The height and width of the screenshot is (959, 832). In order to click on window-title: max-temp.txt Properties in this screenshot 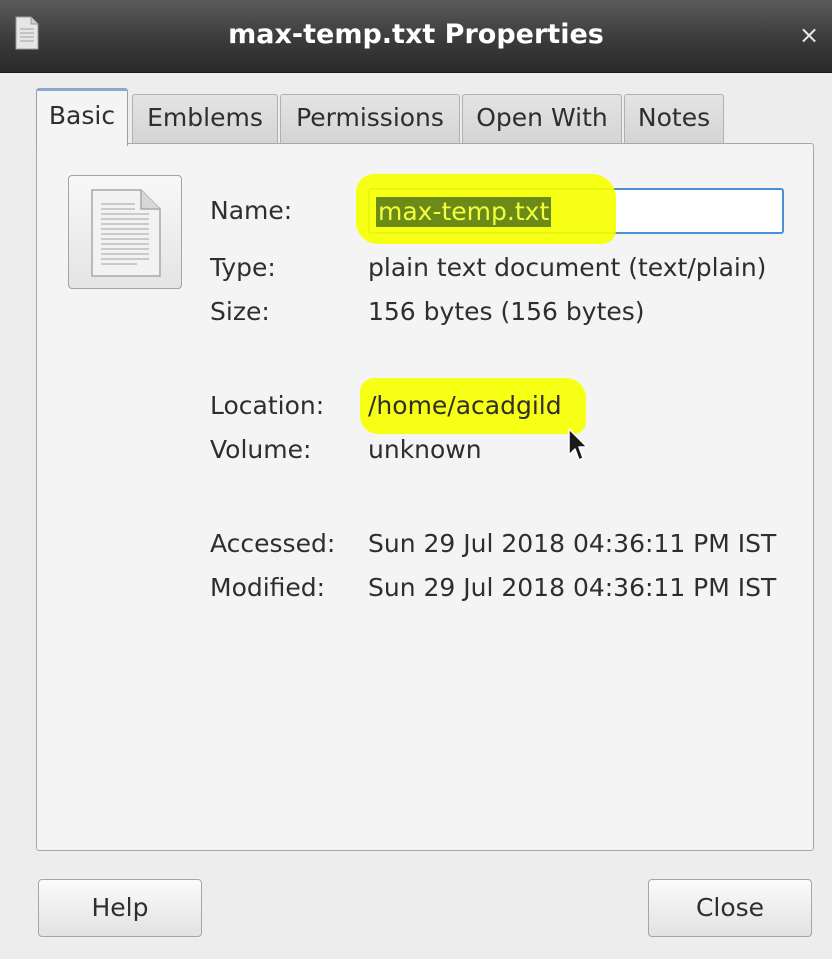, I will do `click(416, 34)`.